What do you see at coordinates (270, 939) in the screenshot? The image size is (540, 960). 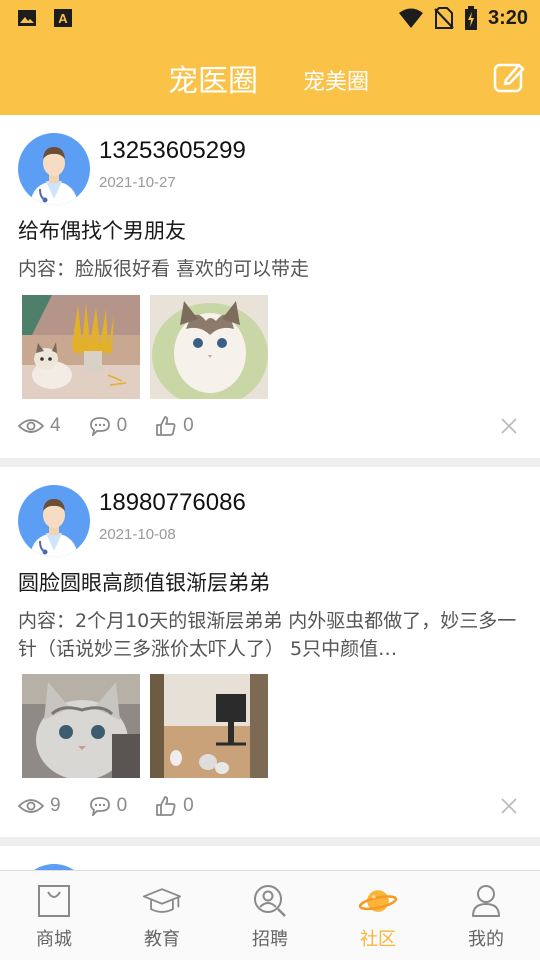 I see `nav-label: 招聘` at bounding box center [270, 939].